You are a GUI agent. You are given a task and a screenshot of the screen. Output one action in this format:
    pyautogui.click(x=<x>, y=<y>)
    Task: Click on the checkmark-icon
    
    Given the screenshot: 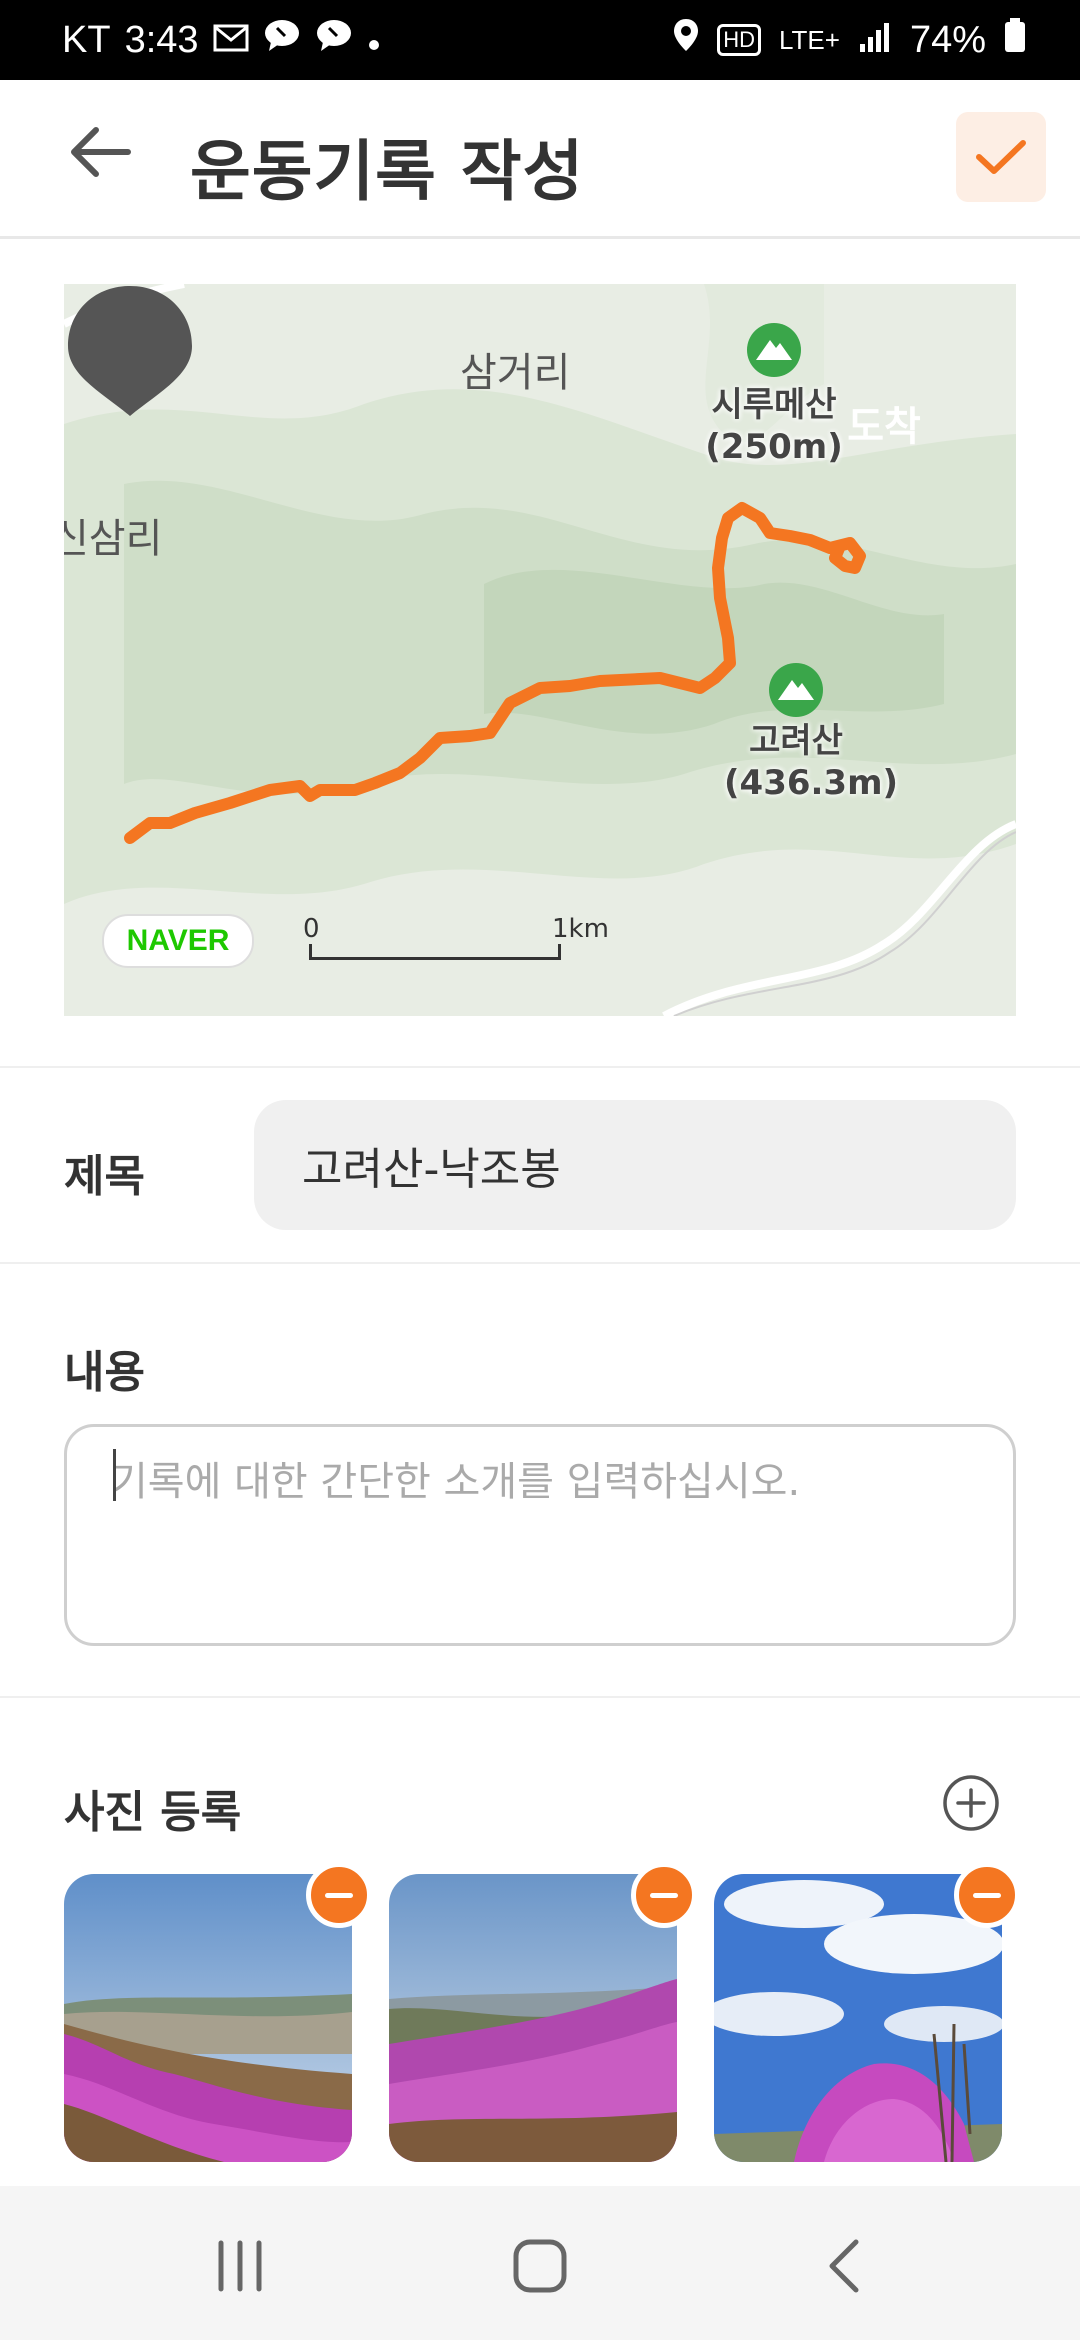 What is the action you would take?
    pyautogui.click(x=1001, y=157)
    